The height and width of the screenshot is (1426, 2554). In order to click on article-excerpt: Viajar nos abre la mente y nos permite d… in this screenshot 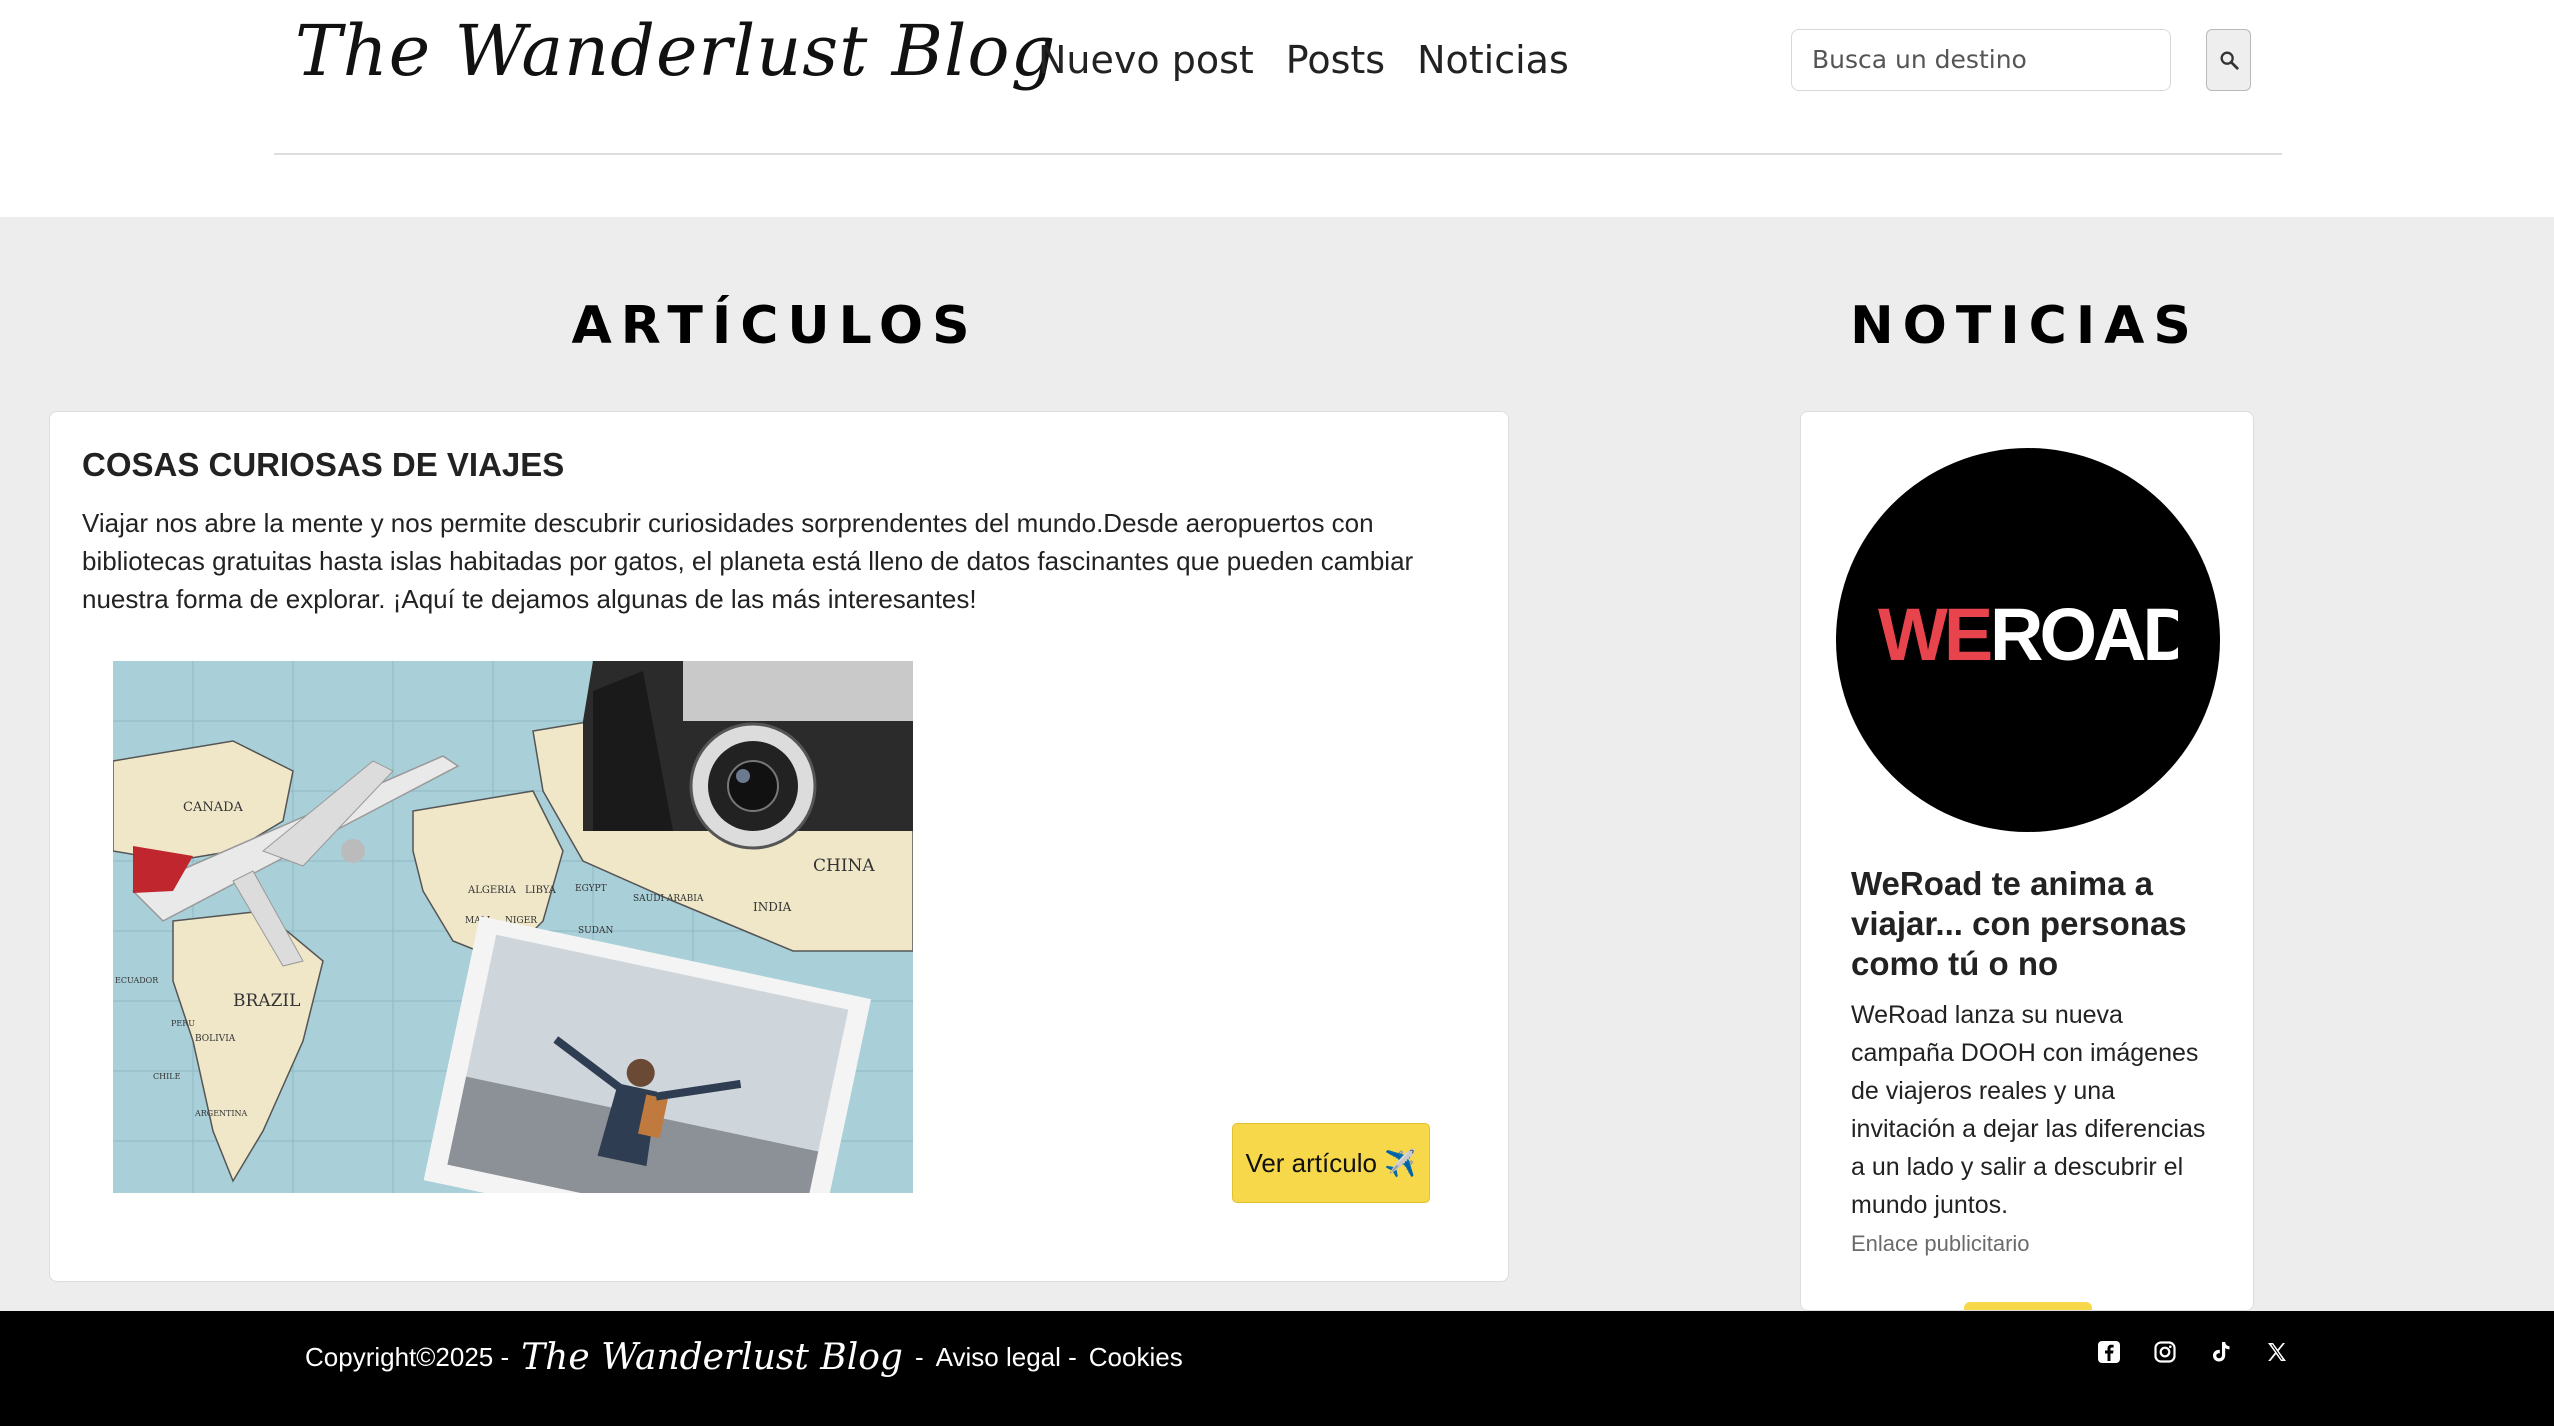, I will do `click(748, 561)`.